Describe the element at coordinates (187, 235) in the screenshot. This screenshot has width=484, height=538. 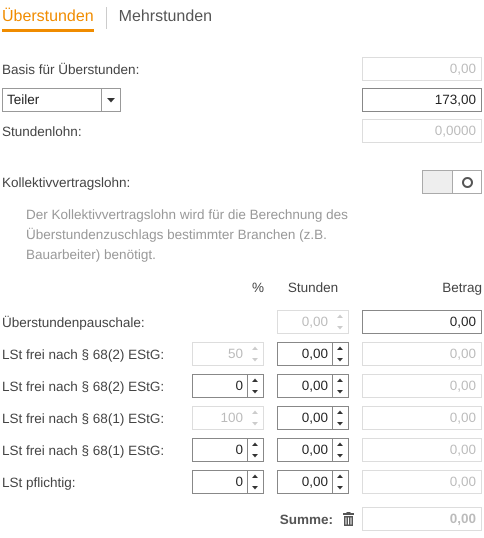
I see `description-text: Der Kollektivvertragslohn wird für die Berechnung des Überstundenzuschlags bestimmter Branchen (z.B. Bauarbeiter) benötigt.` at that location.